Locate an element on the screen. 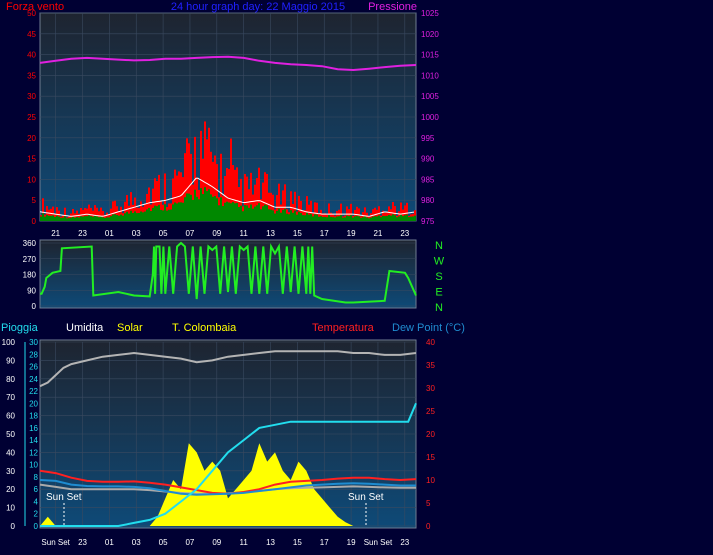 This screenshot has height=555, width=713. direction-tick-label: 180 is located at coordinates (30, 275).